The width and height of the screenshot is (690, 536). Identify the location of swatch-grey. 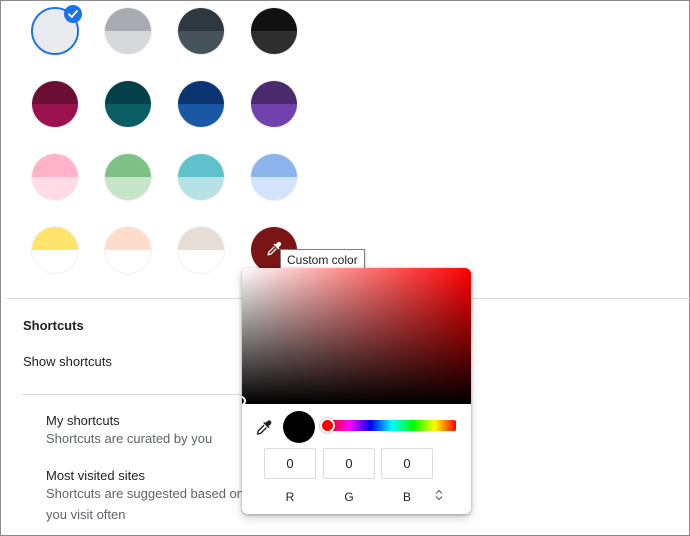
(128, 31).